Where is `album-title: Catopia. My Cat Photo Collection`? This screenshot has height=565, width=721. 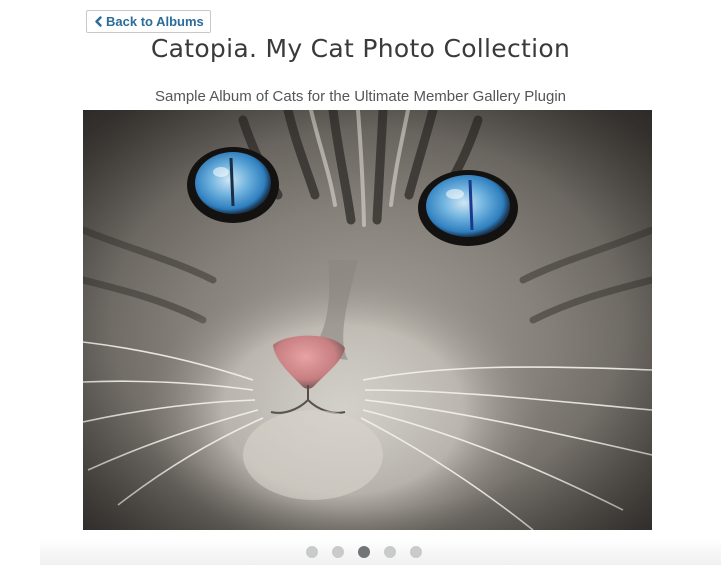 album-title: Catopia. My Cat Photo Collection is located at coordinates (360, 48).